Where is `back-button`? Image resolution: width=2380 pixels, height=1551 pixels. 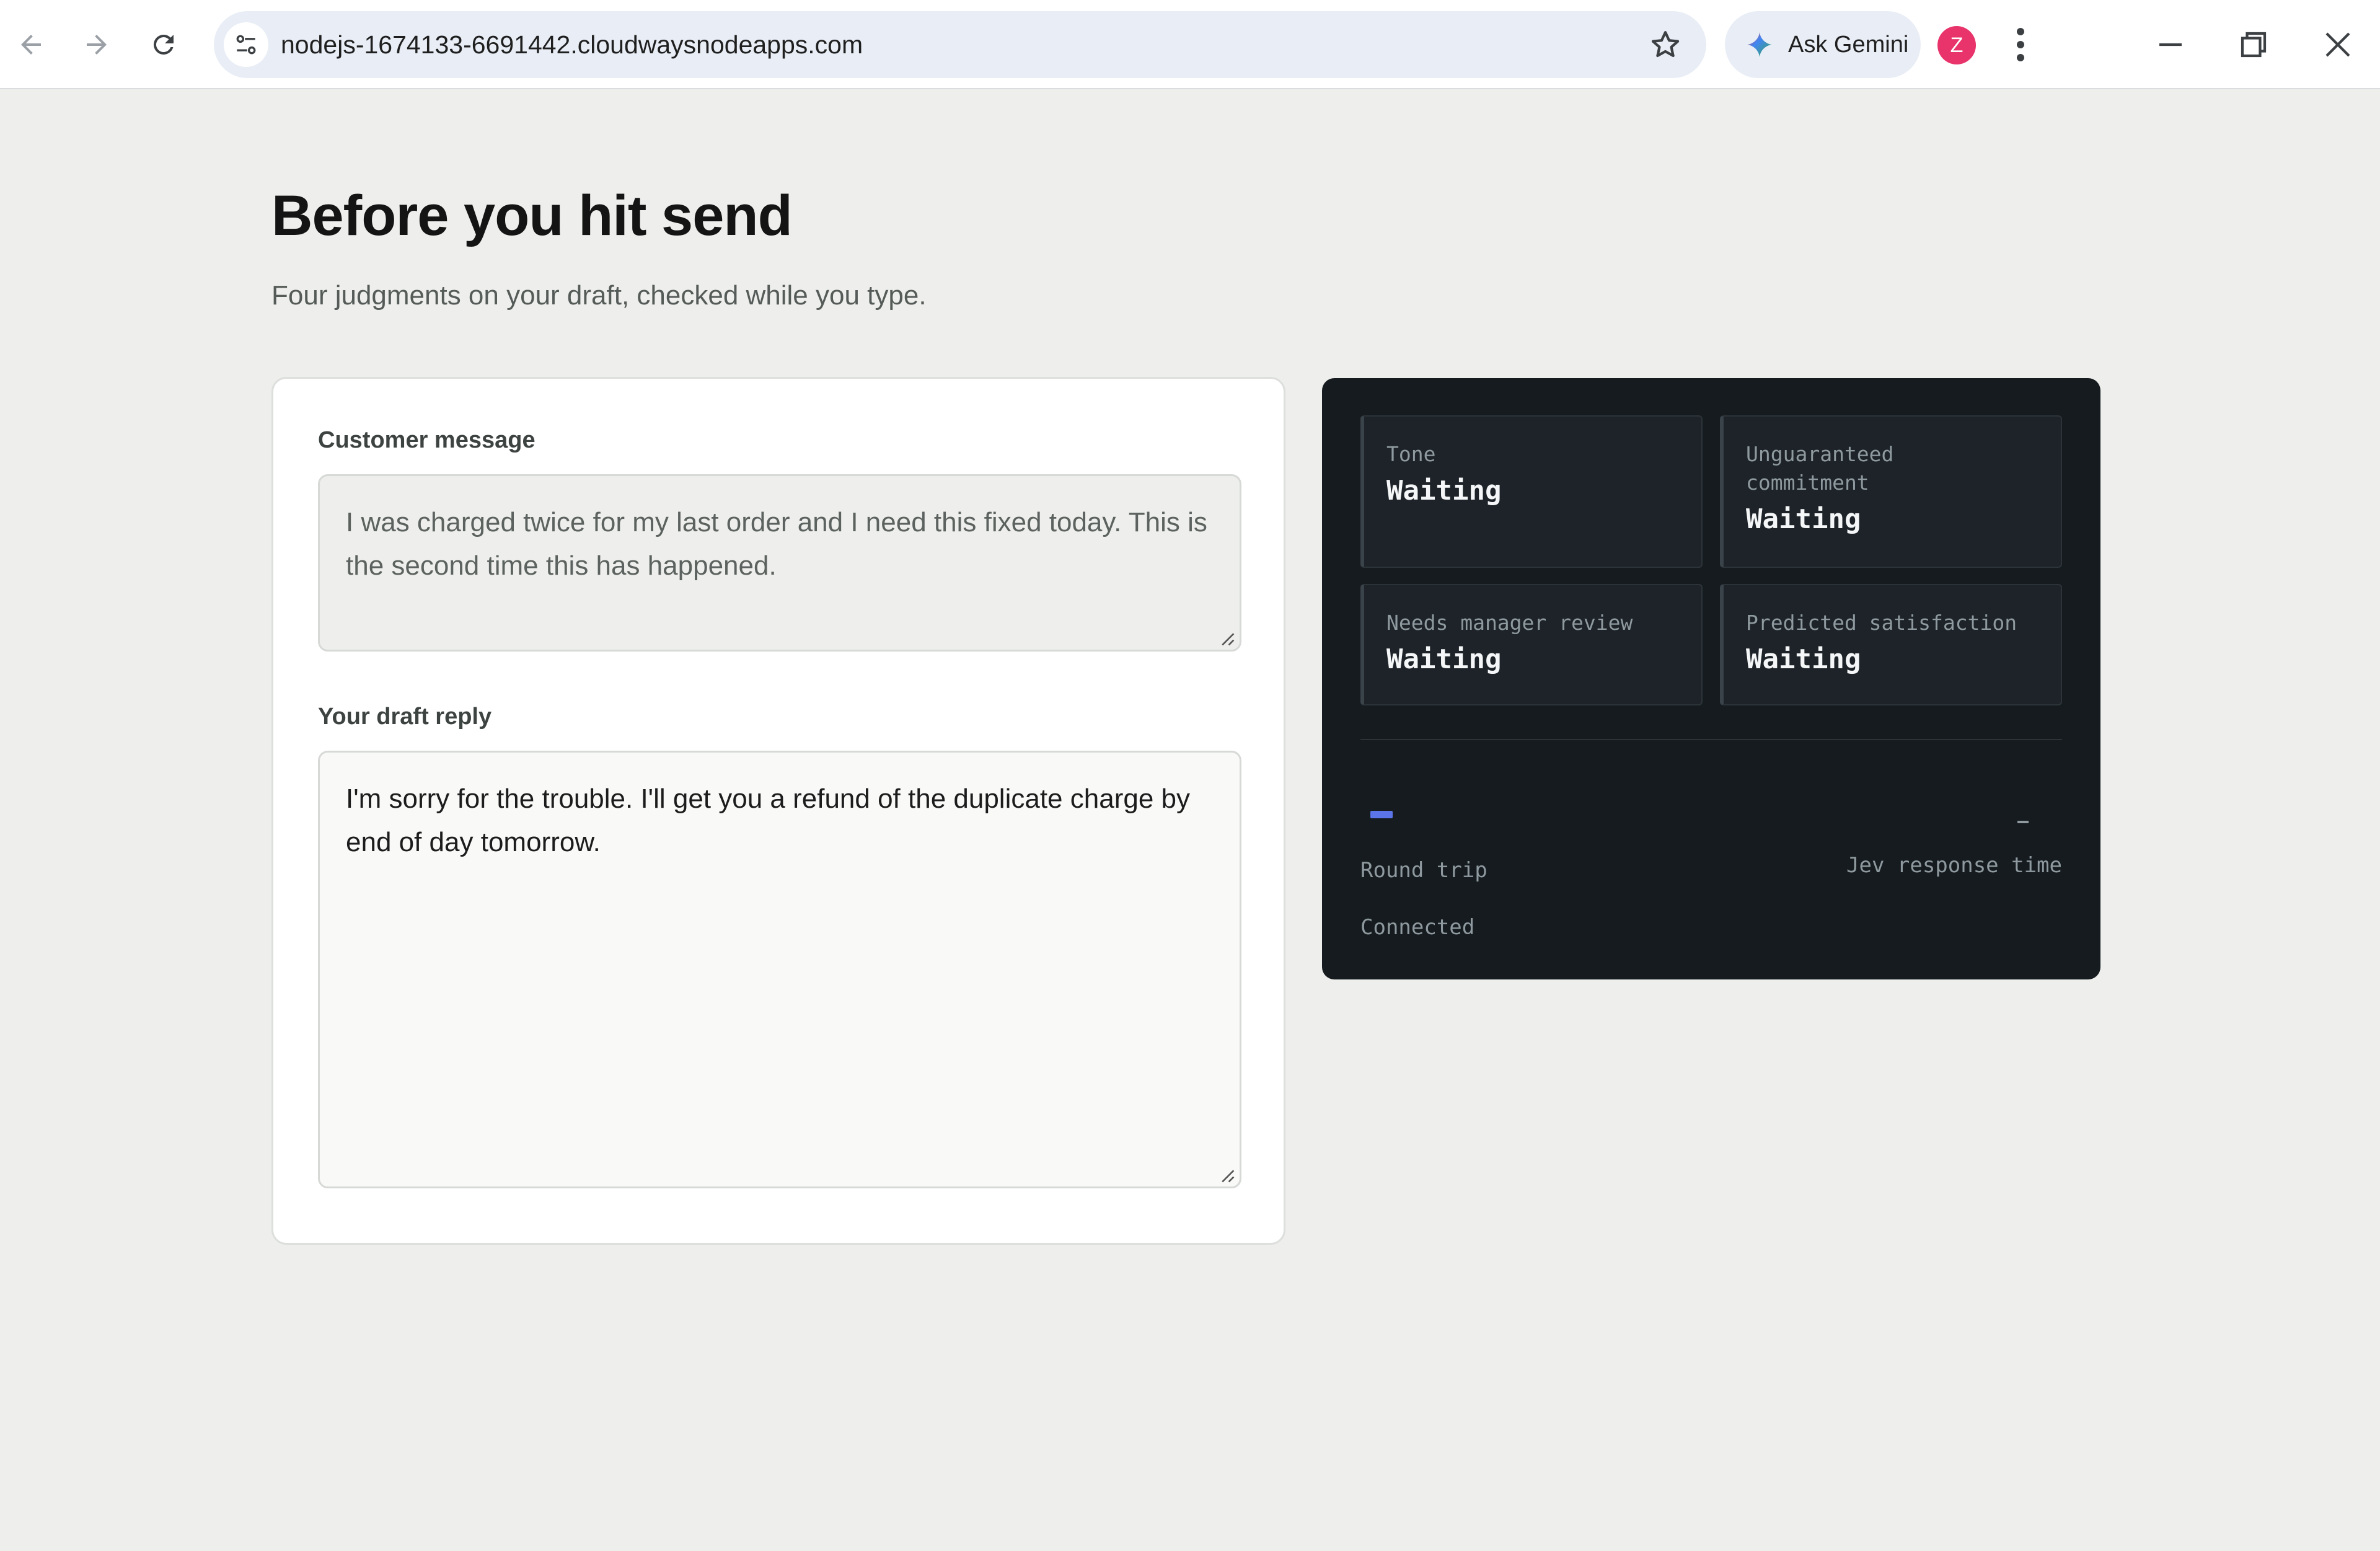
back-button is located at coordinates (31, 44).